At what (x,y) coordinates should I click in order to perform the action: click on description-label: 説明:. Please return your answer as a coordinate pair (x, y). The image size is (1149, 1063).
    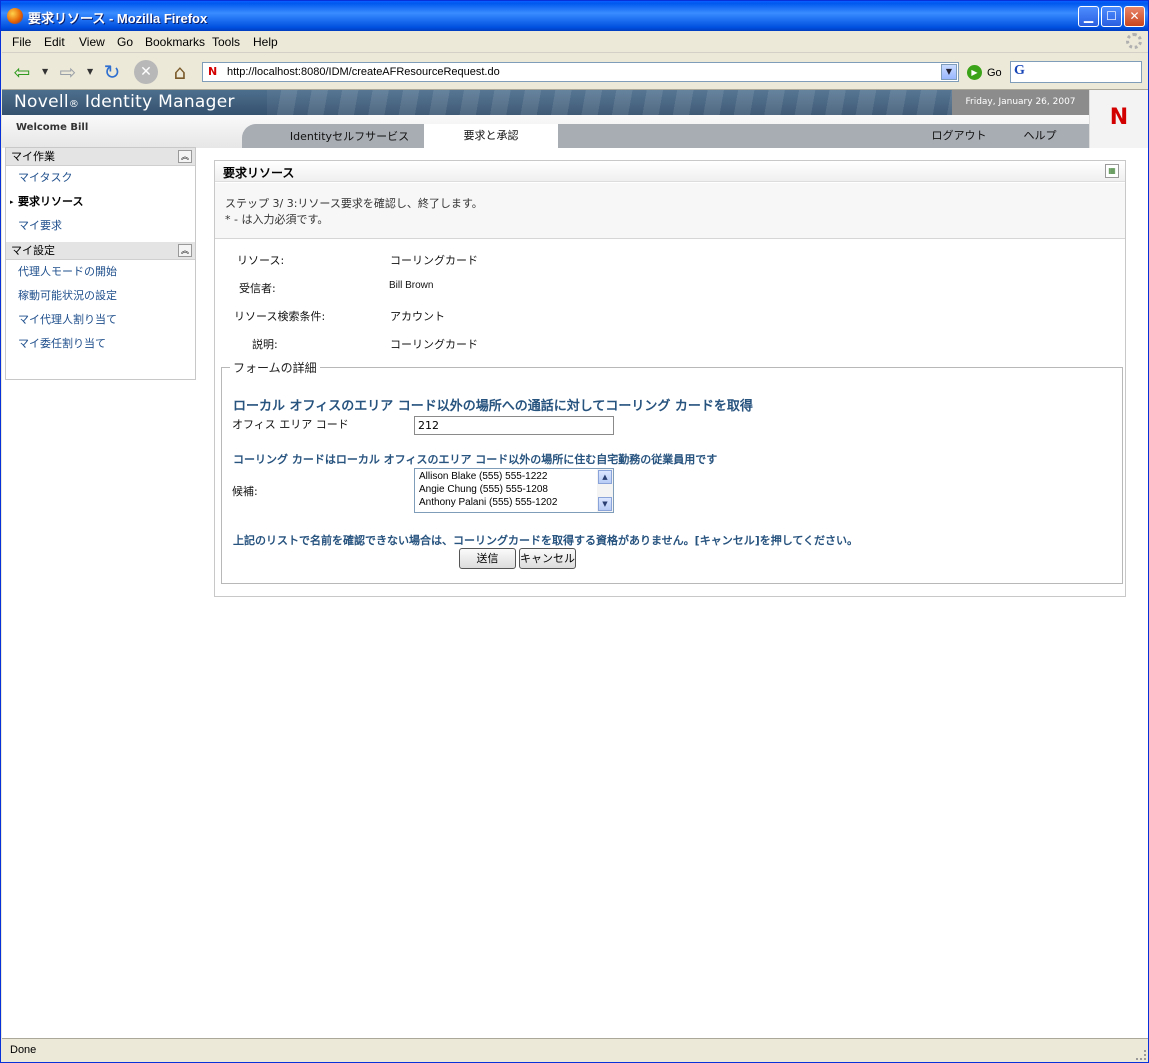
    Looking at the image, I should click on (265, 344).